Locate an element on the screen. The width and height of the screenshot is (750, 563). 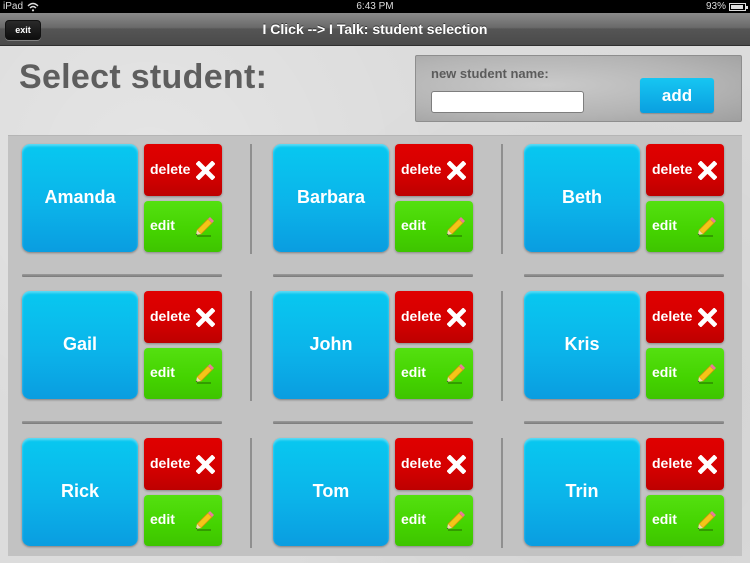
clock: 6:43 PM is located at coordinates (375, 6).